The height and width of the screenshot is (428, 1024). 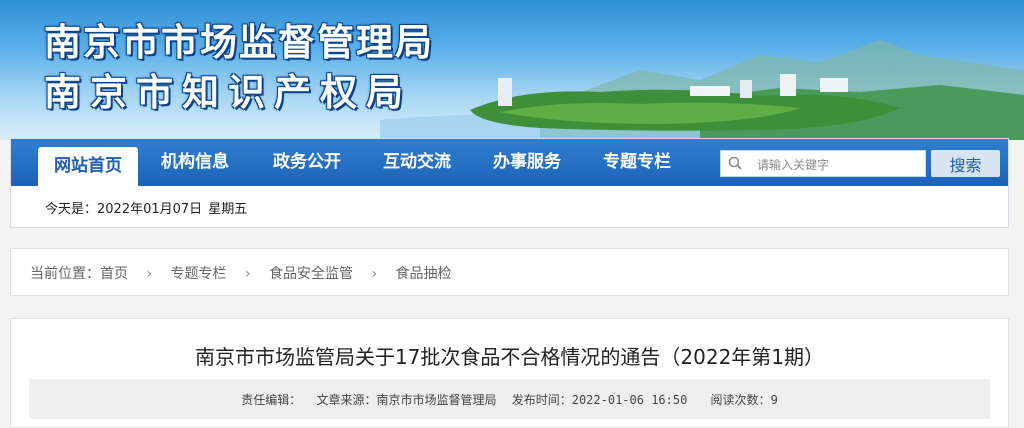 What do you see at coordinates (965, 163) in the screenshot?
I see `search-button: 搜索` at bounding box center [965, 163].